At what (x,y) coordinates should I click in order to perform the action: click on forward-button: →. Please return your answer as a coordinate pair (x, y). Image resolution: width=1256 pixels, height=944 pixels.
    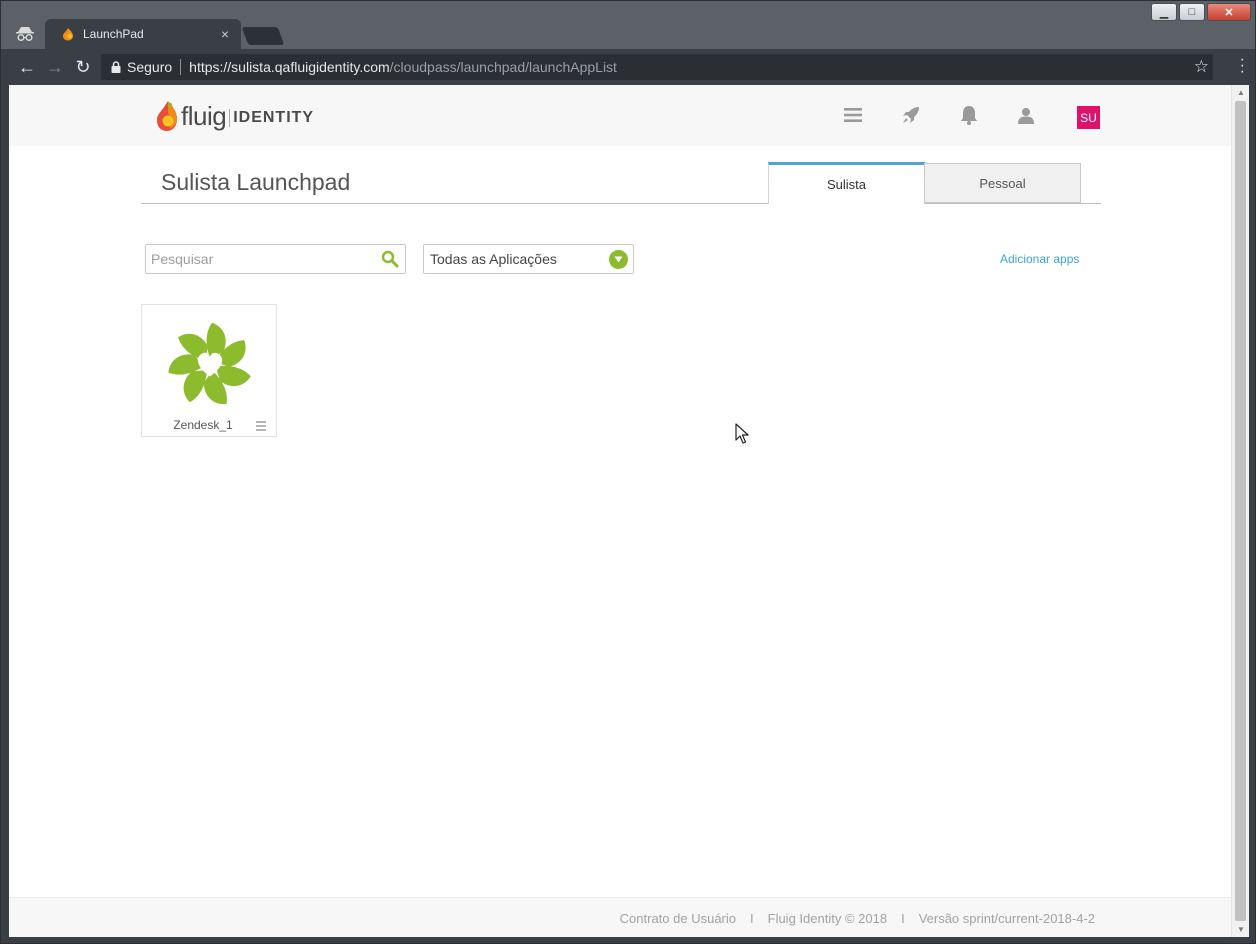
    Looking at the image, I should click on (55, 67).